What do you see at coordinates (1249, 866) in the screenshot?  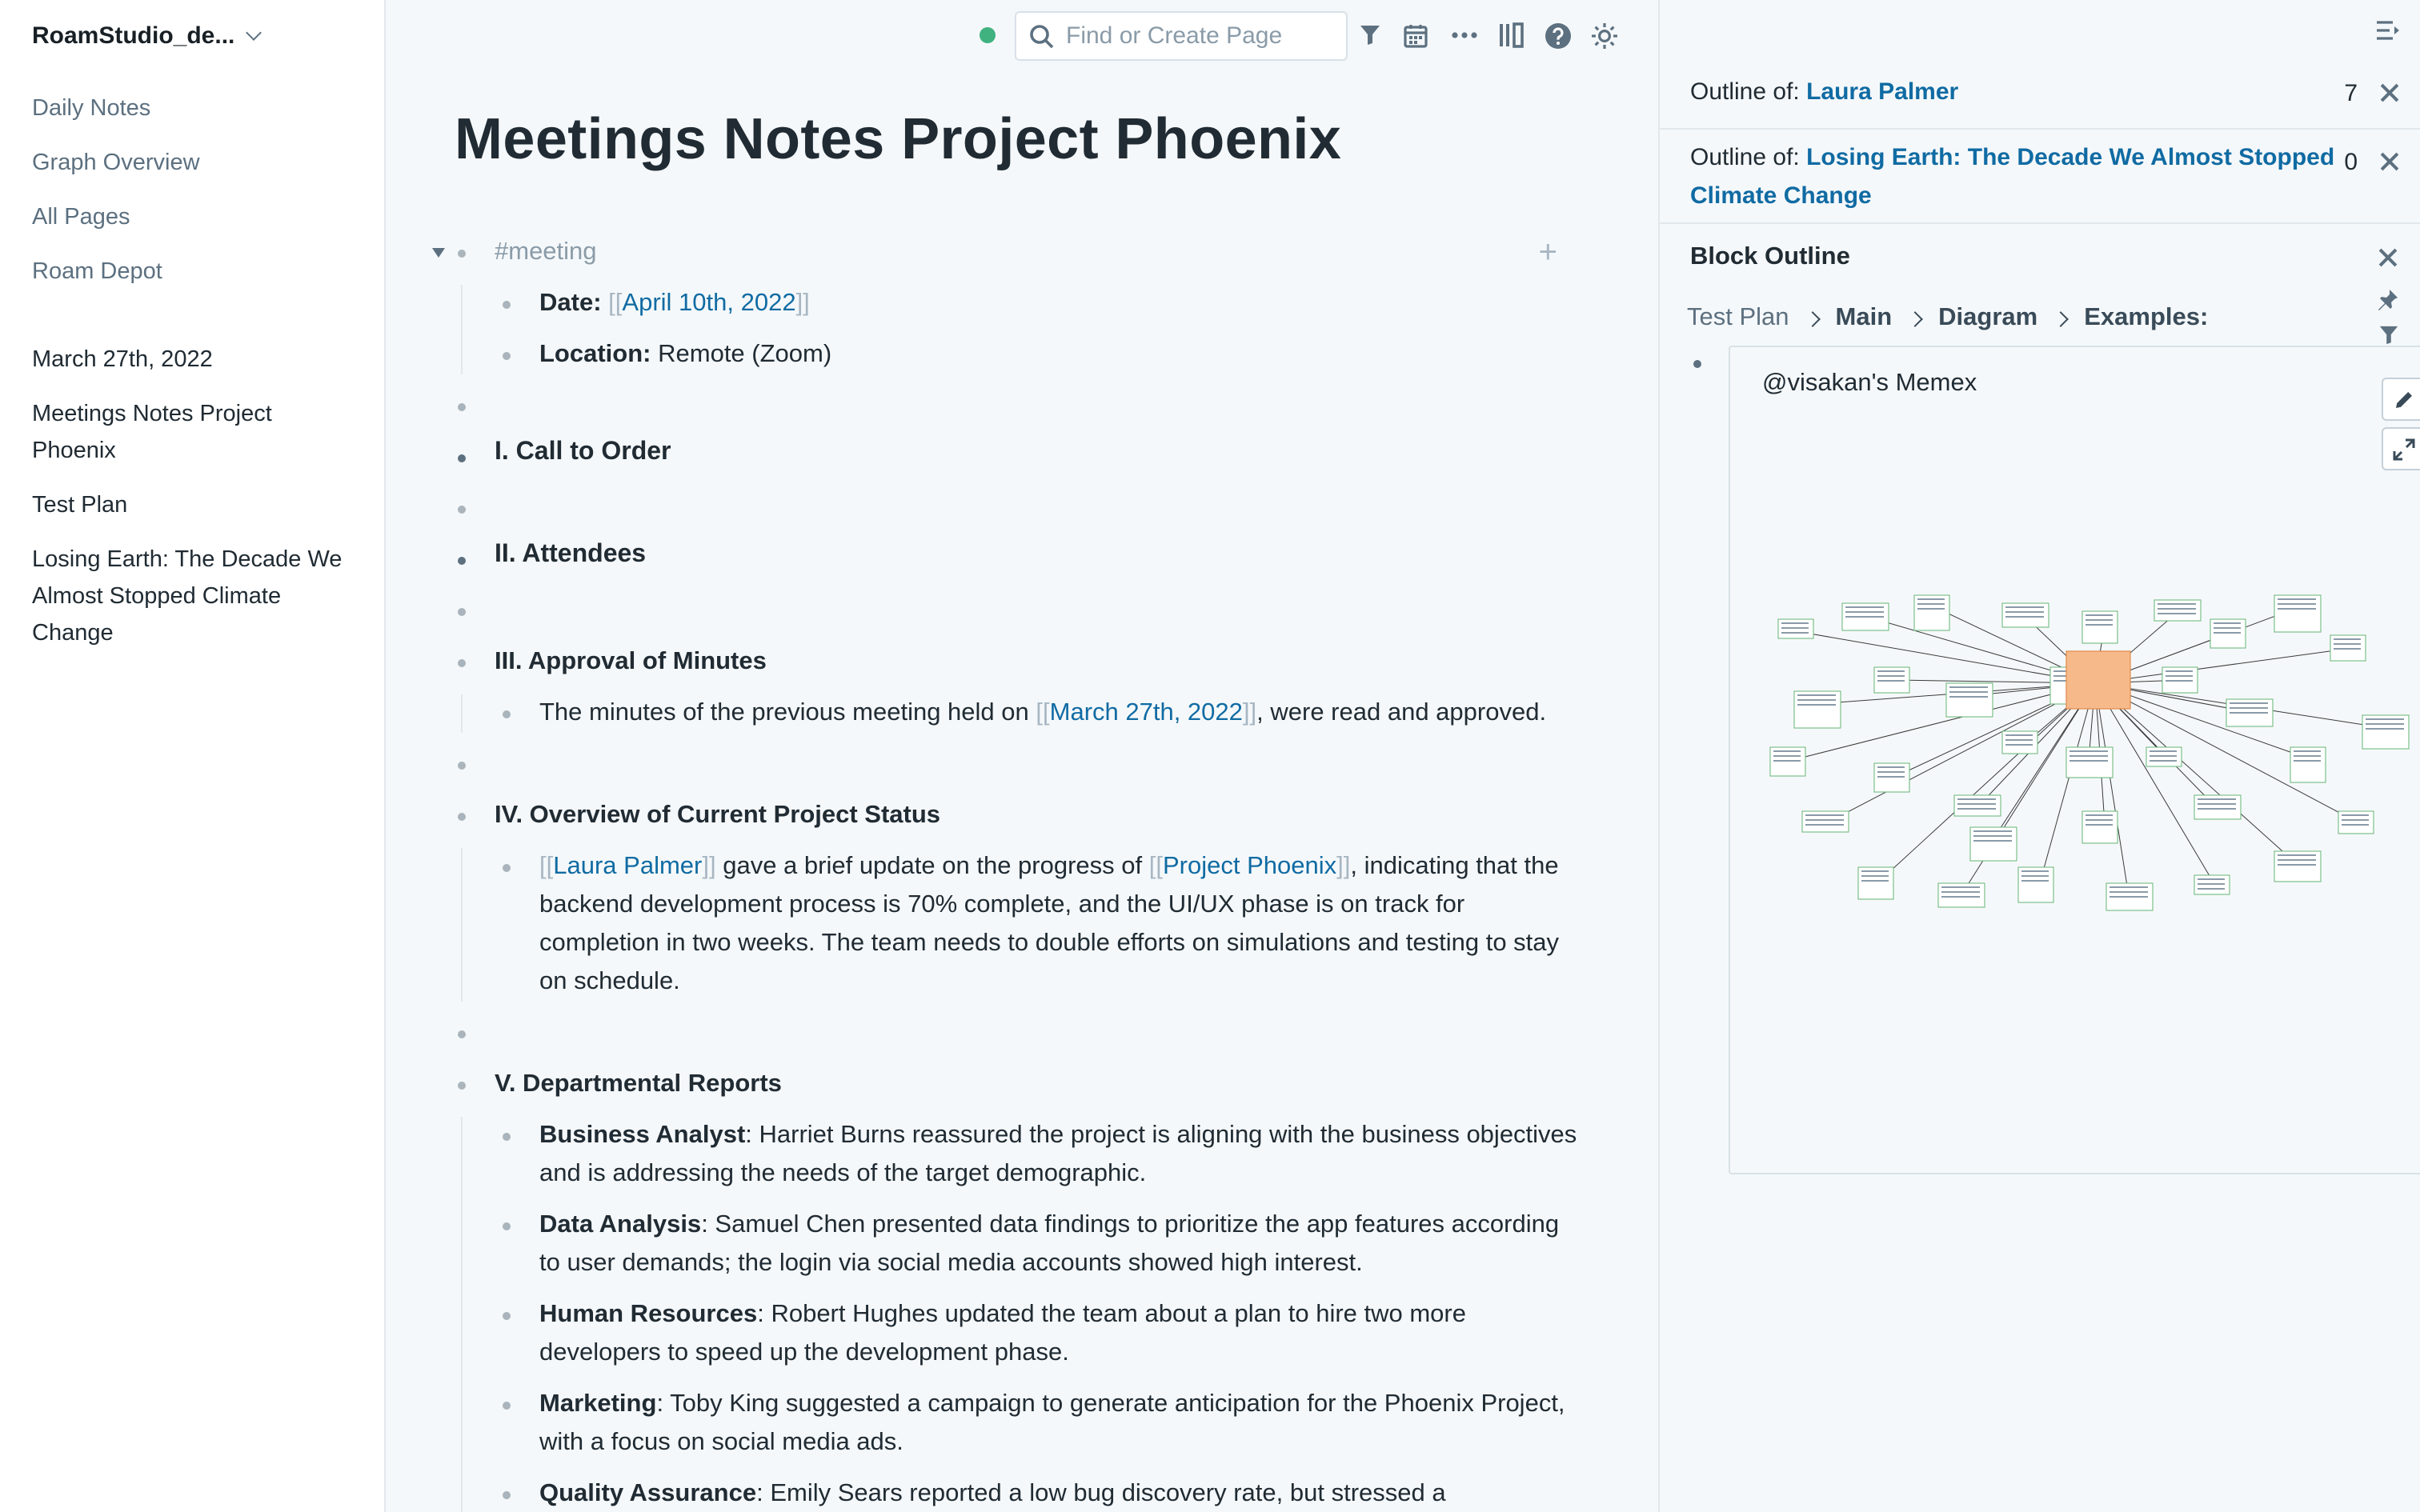 I see `page-link: Project Phoenix` at bounding box center [1249, 866].